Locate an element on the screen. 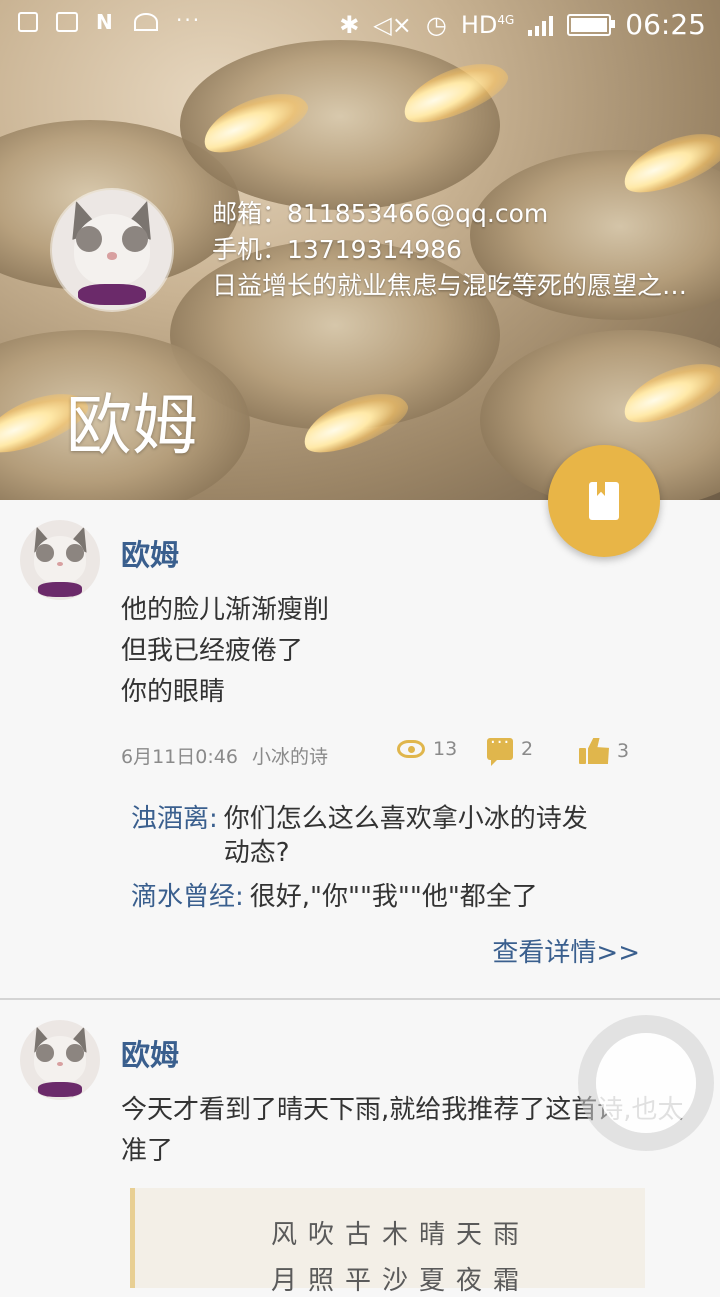 The width and height of the screenshot is (720, 1297). view-details-link: 查看详情>> is located at coordinates (566, 950).